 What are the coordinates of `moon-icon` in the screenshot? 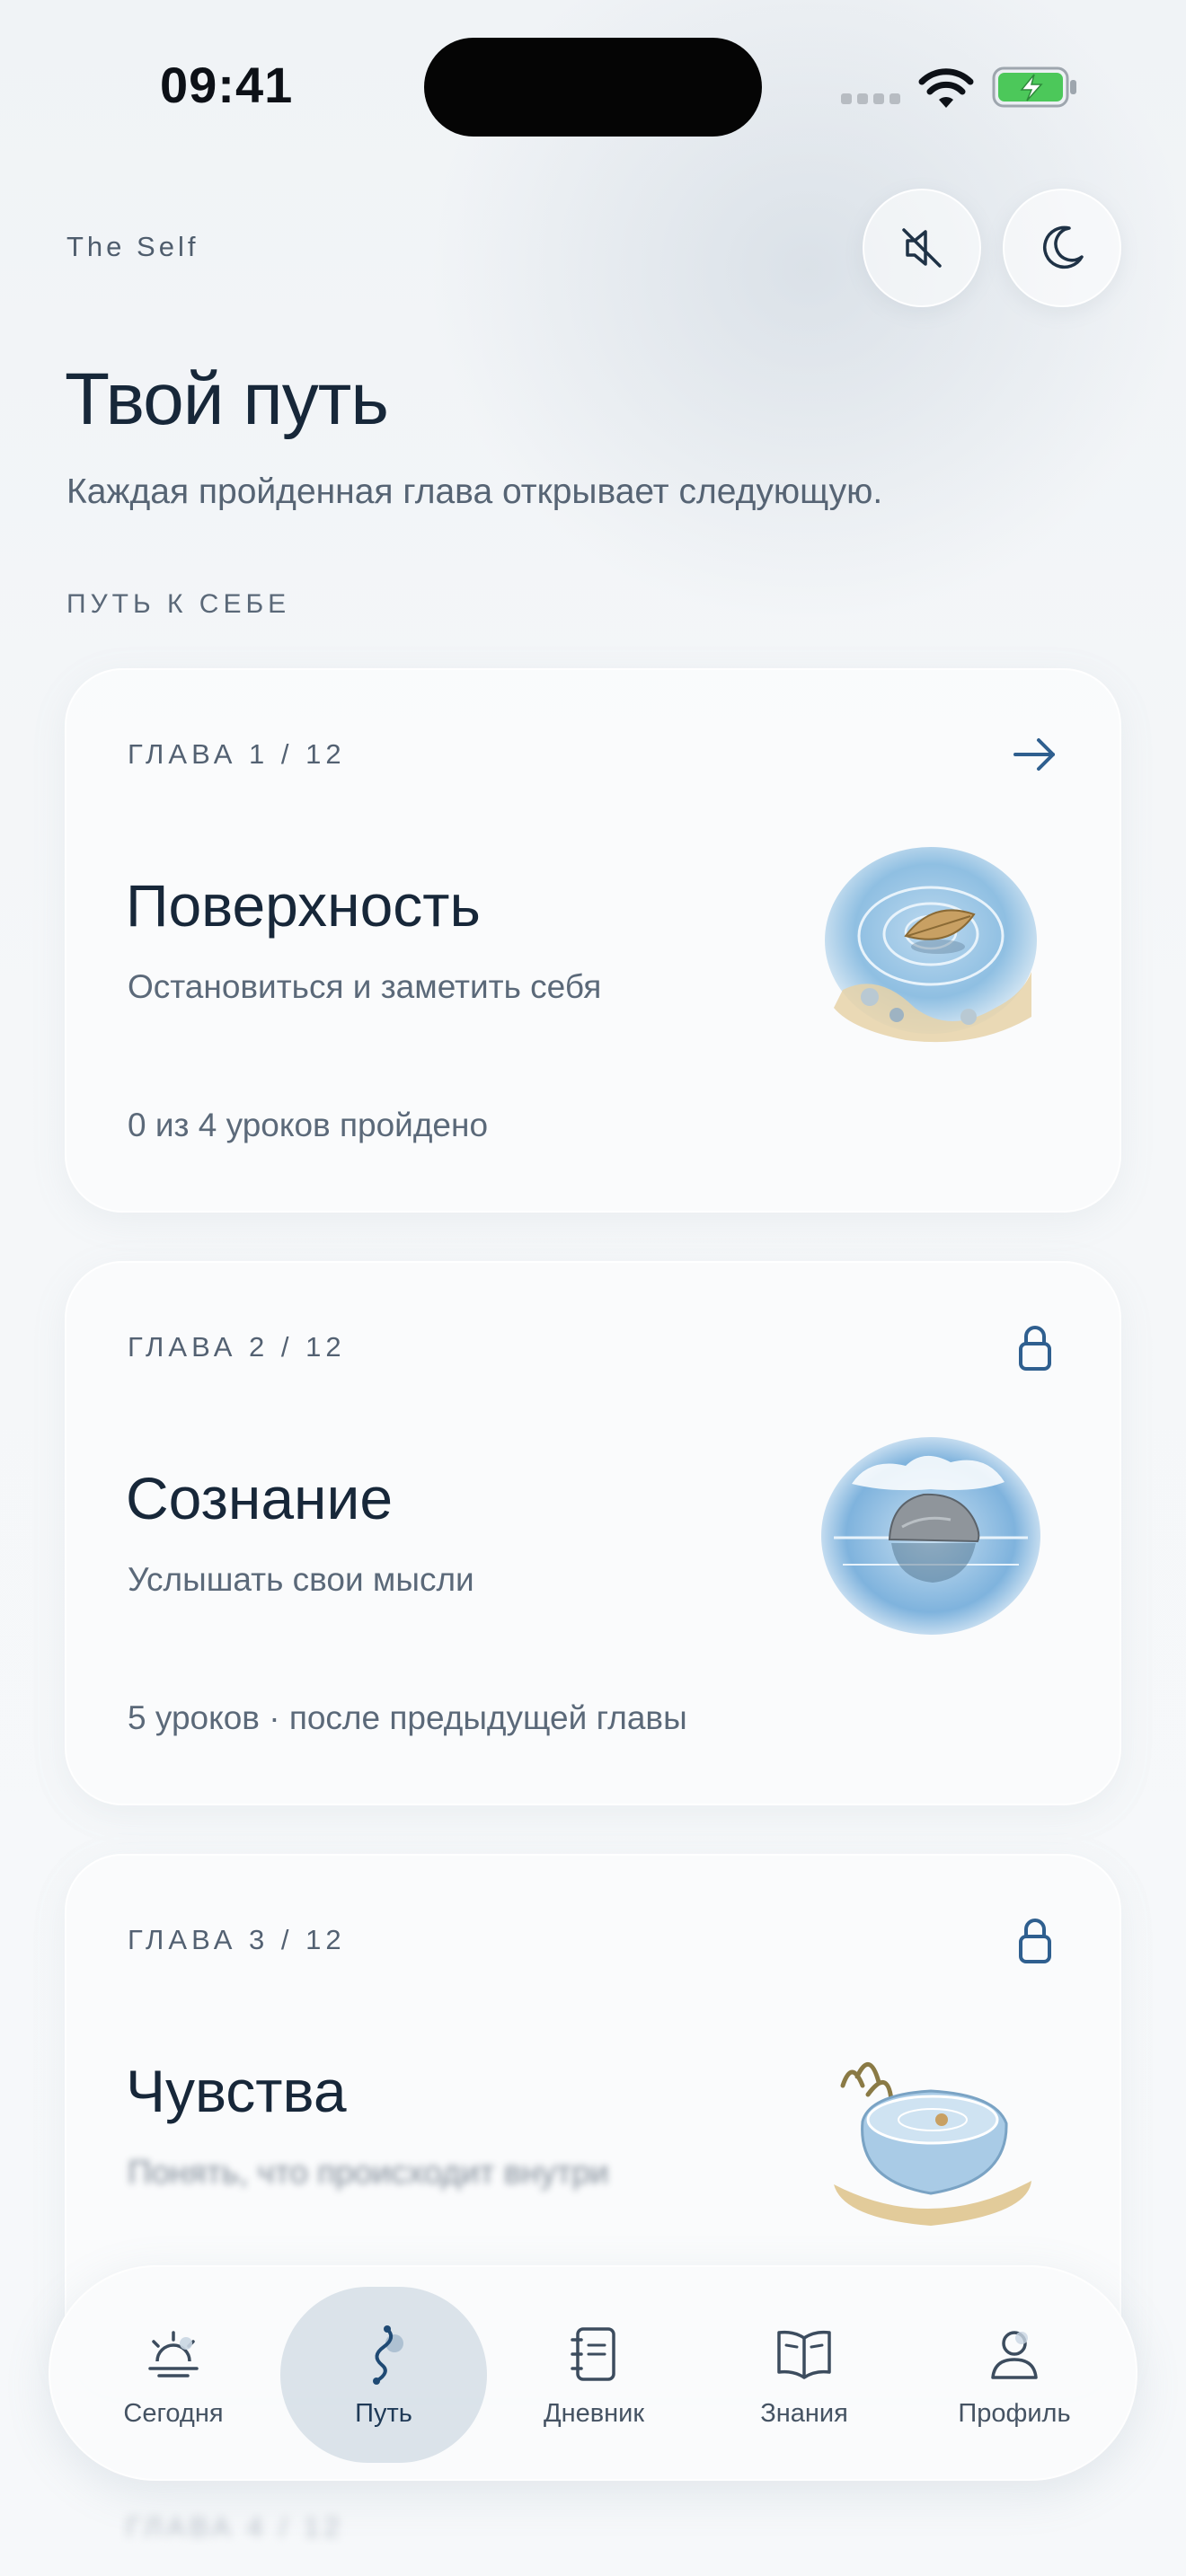 It's located at (1063, 247).